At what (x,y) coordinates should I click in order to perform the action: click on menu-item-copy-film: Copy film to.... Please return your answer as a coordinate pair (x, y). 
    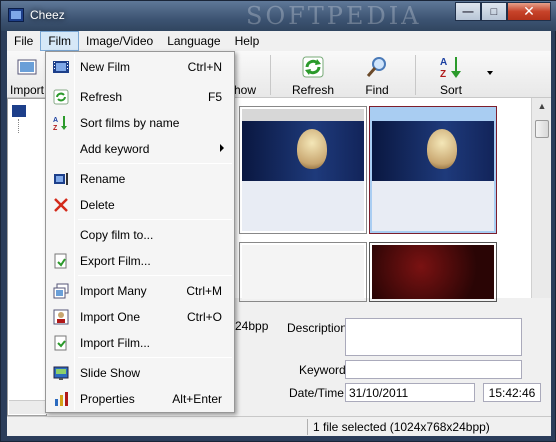
    Looking at the image, I should click on (140, 235).